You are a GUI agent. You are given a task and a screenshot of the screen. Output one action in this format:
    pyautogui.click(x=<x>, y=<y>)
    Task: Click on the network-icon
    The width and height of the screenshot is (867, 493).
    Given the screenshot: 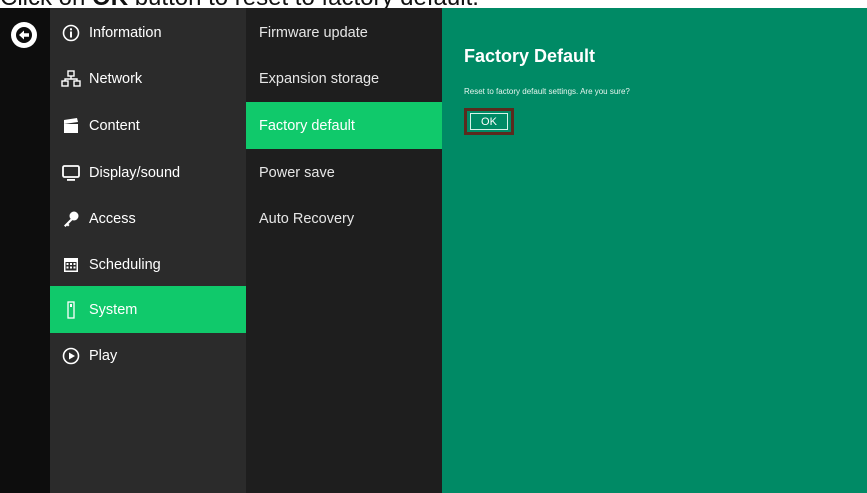 What is the action you would take?
    pyautogui.click(x=71, y=79)
    